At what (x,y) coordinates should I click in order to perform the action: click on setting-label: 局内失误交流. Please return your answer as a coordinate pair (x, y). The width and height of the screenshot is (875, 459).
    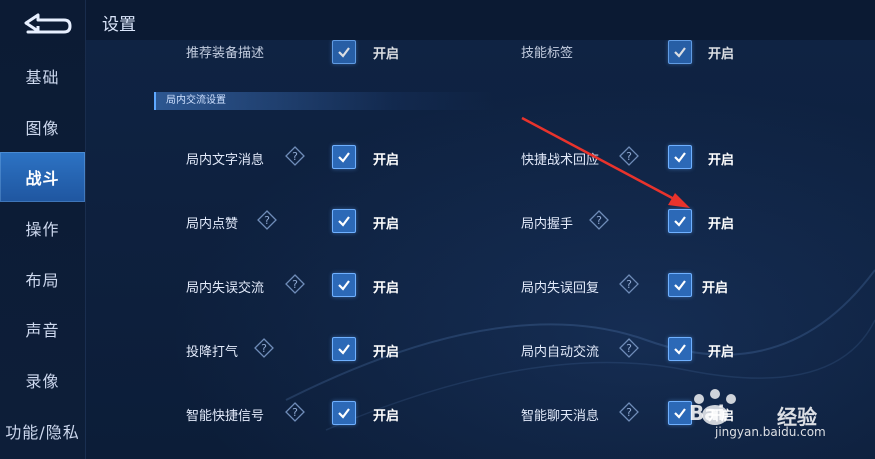
    Looking at the image, I should click on (225, 288).